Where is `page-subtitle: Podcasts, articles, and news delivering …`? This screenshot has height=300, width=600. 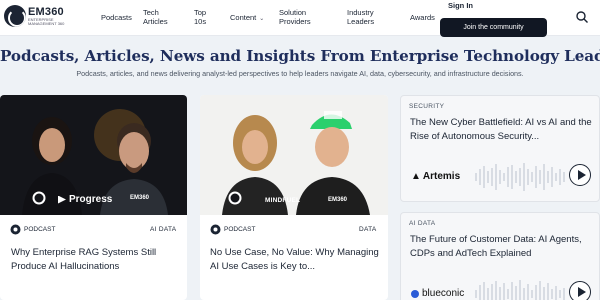
page-subtitle: Podcasts, articles, and news delivering … is located at coordinates (300, 73).